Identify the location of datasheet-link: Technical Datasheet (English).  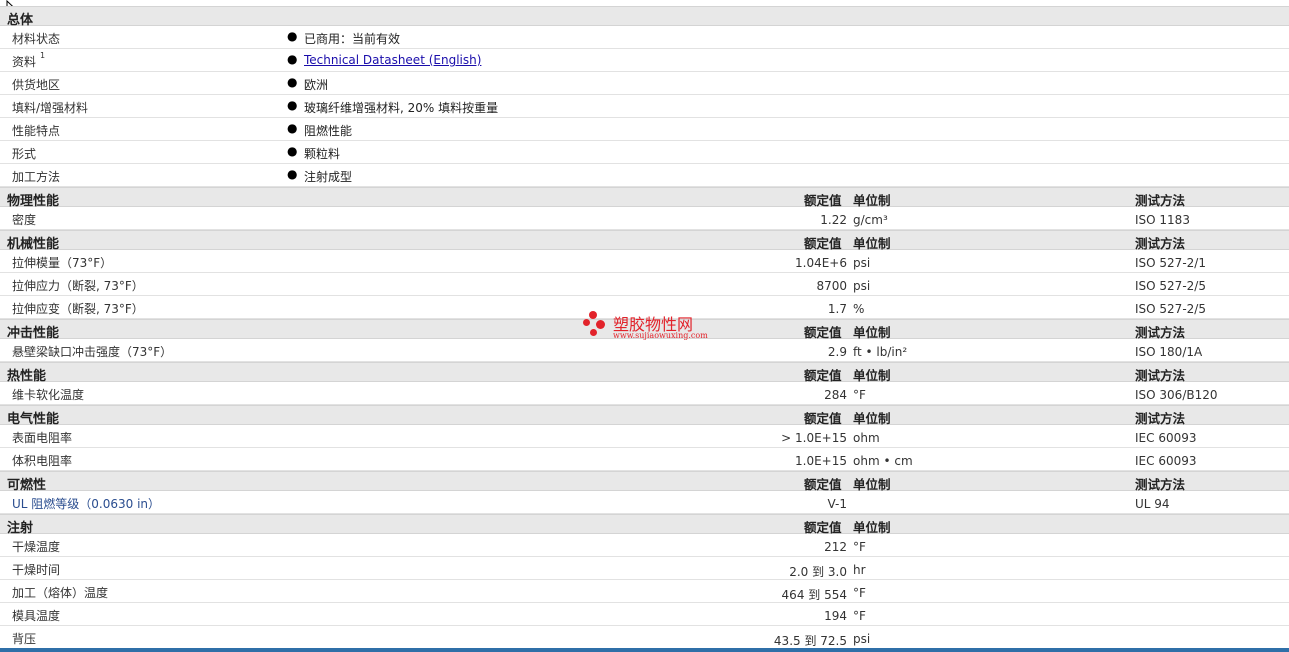
(392, 60).